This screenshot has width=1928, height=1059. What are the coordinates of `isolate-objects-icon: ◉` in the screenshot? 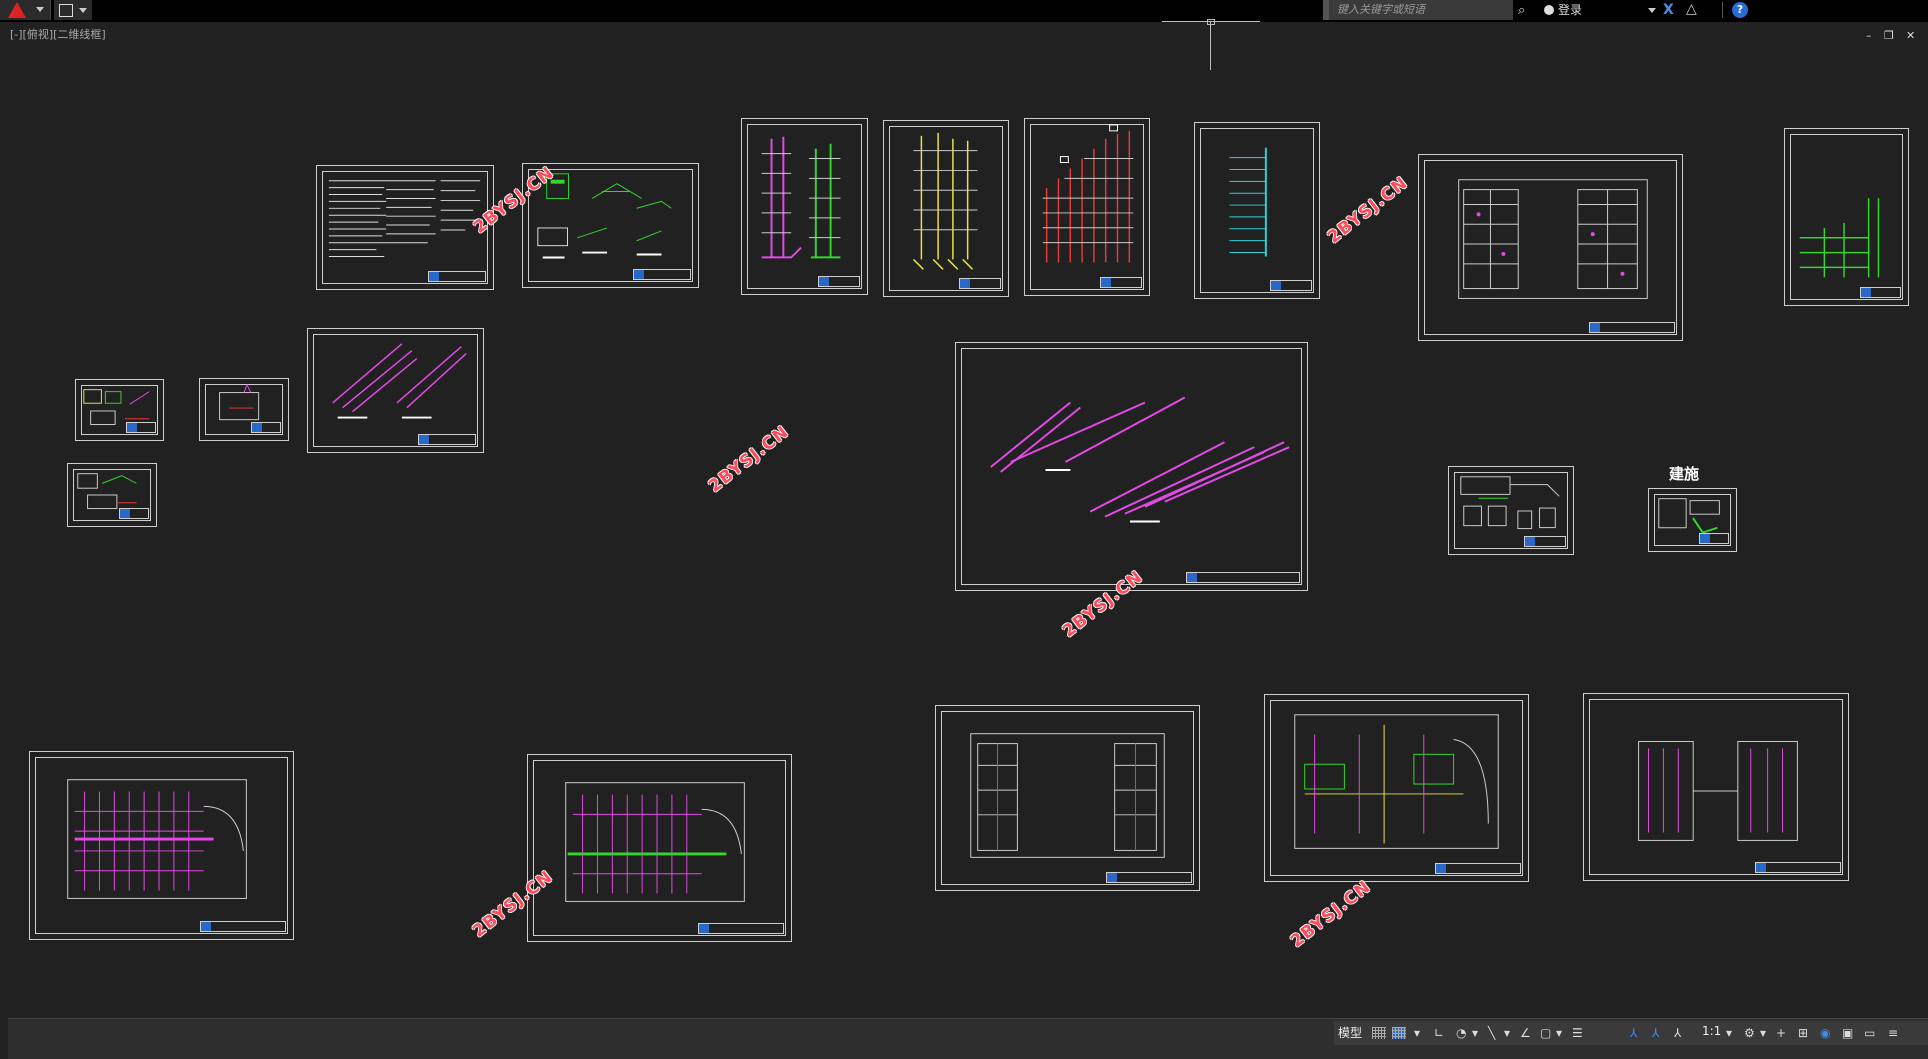 It's located at (1825, 1033).